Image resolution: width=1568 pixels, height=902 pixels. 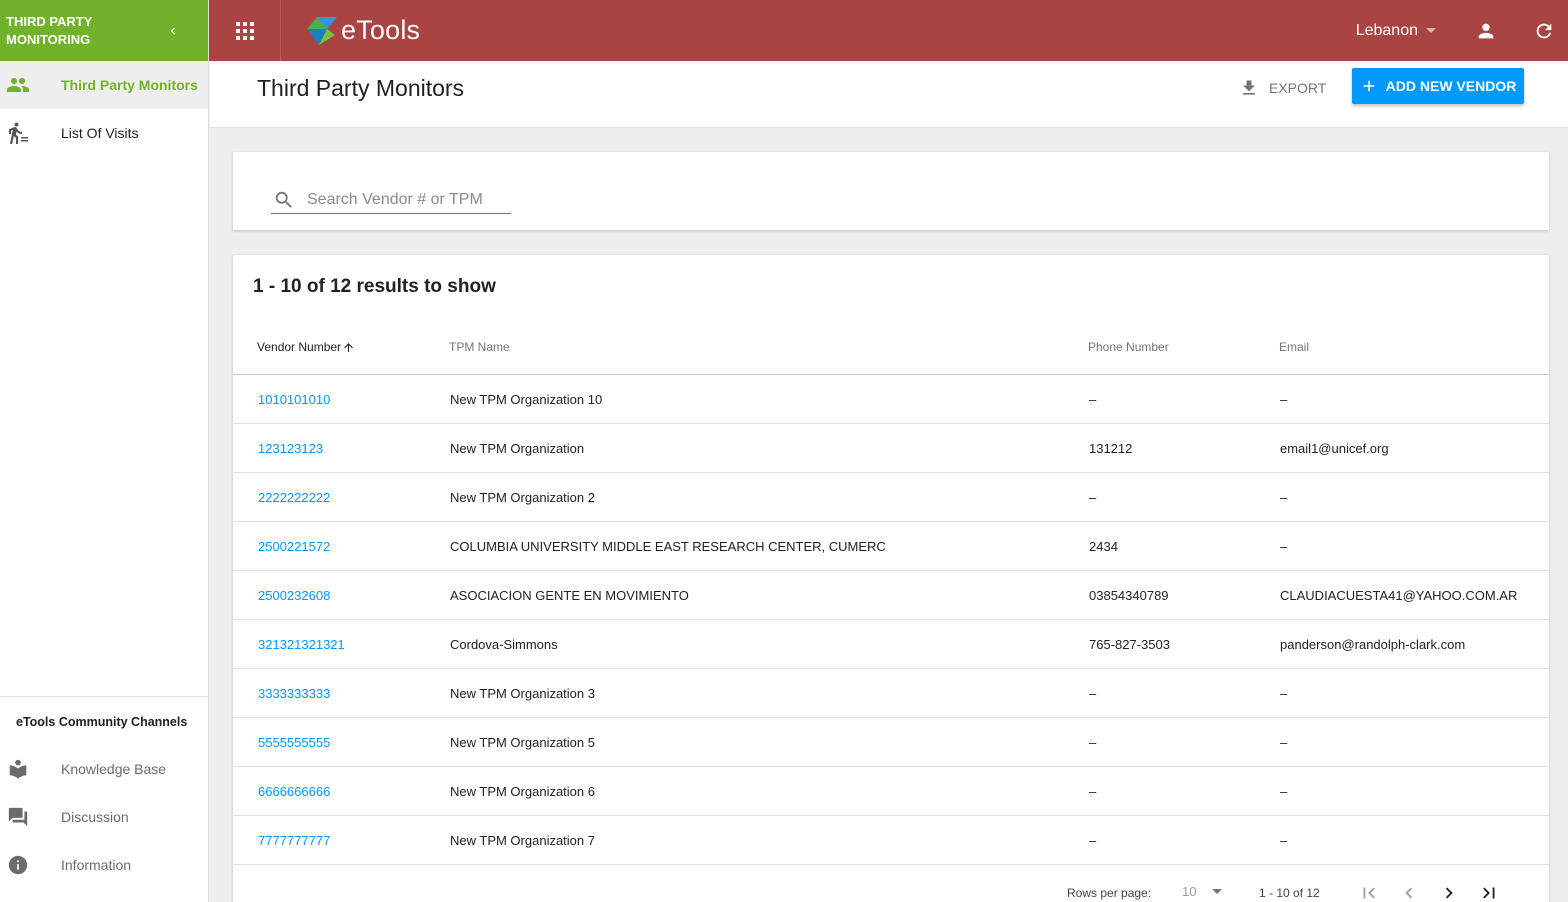 I want to click on sidebar-item-knowledge-base: Knowledge Base, so click(x=104, y=769).